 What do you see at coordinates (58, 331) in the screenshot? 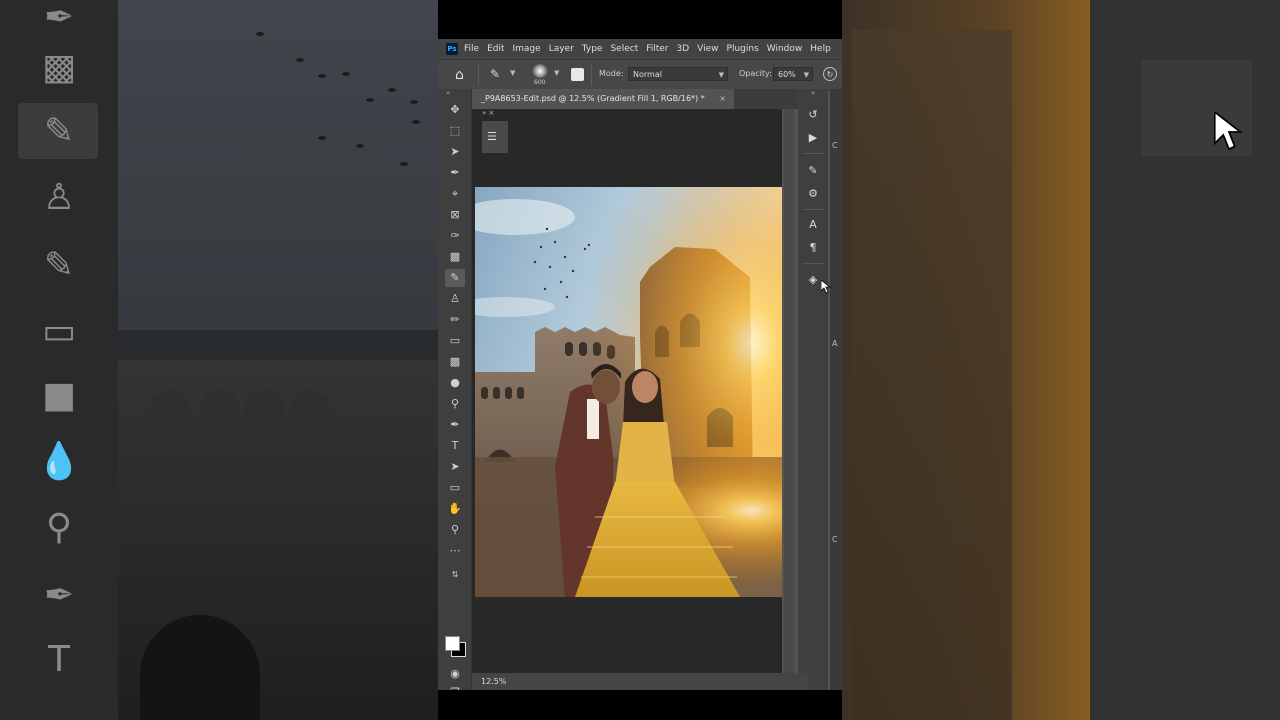
I see `bg-eraser-icon: ▭` at bounding box center [58, 331].